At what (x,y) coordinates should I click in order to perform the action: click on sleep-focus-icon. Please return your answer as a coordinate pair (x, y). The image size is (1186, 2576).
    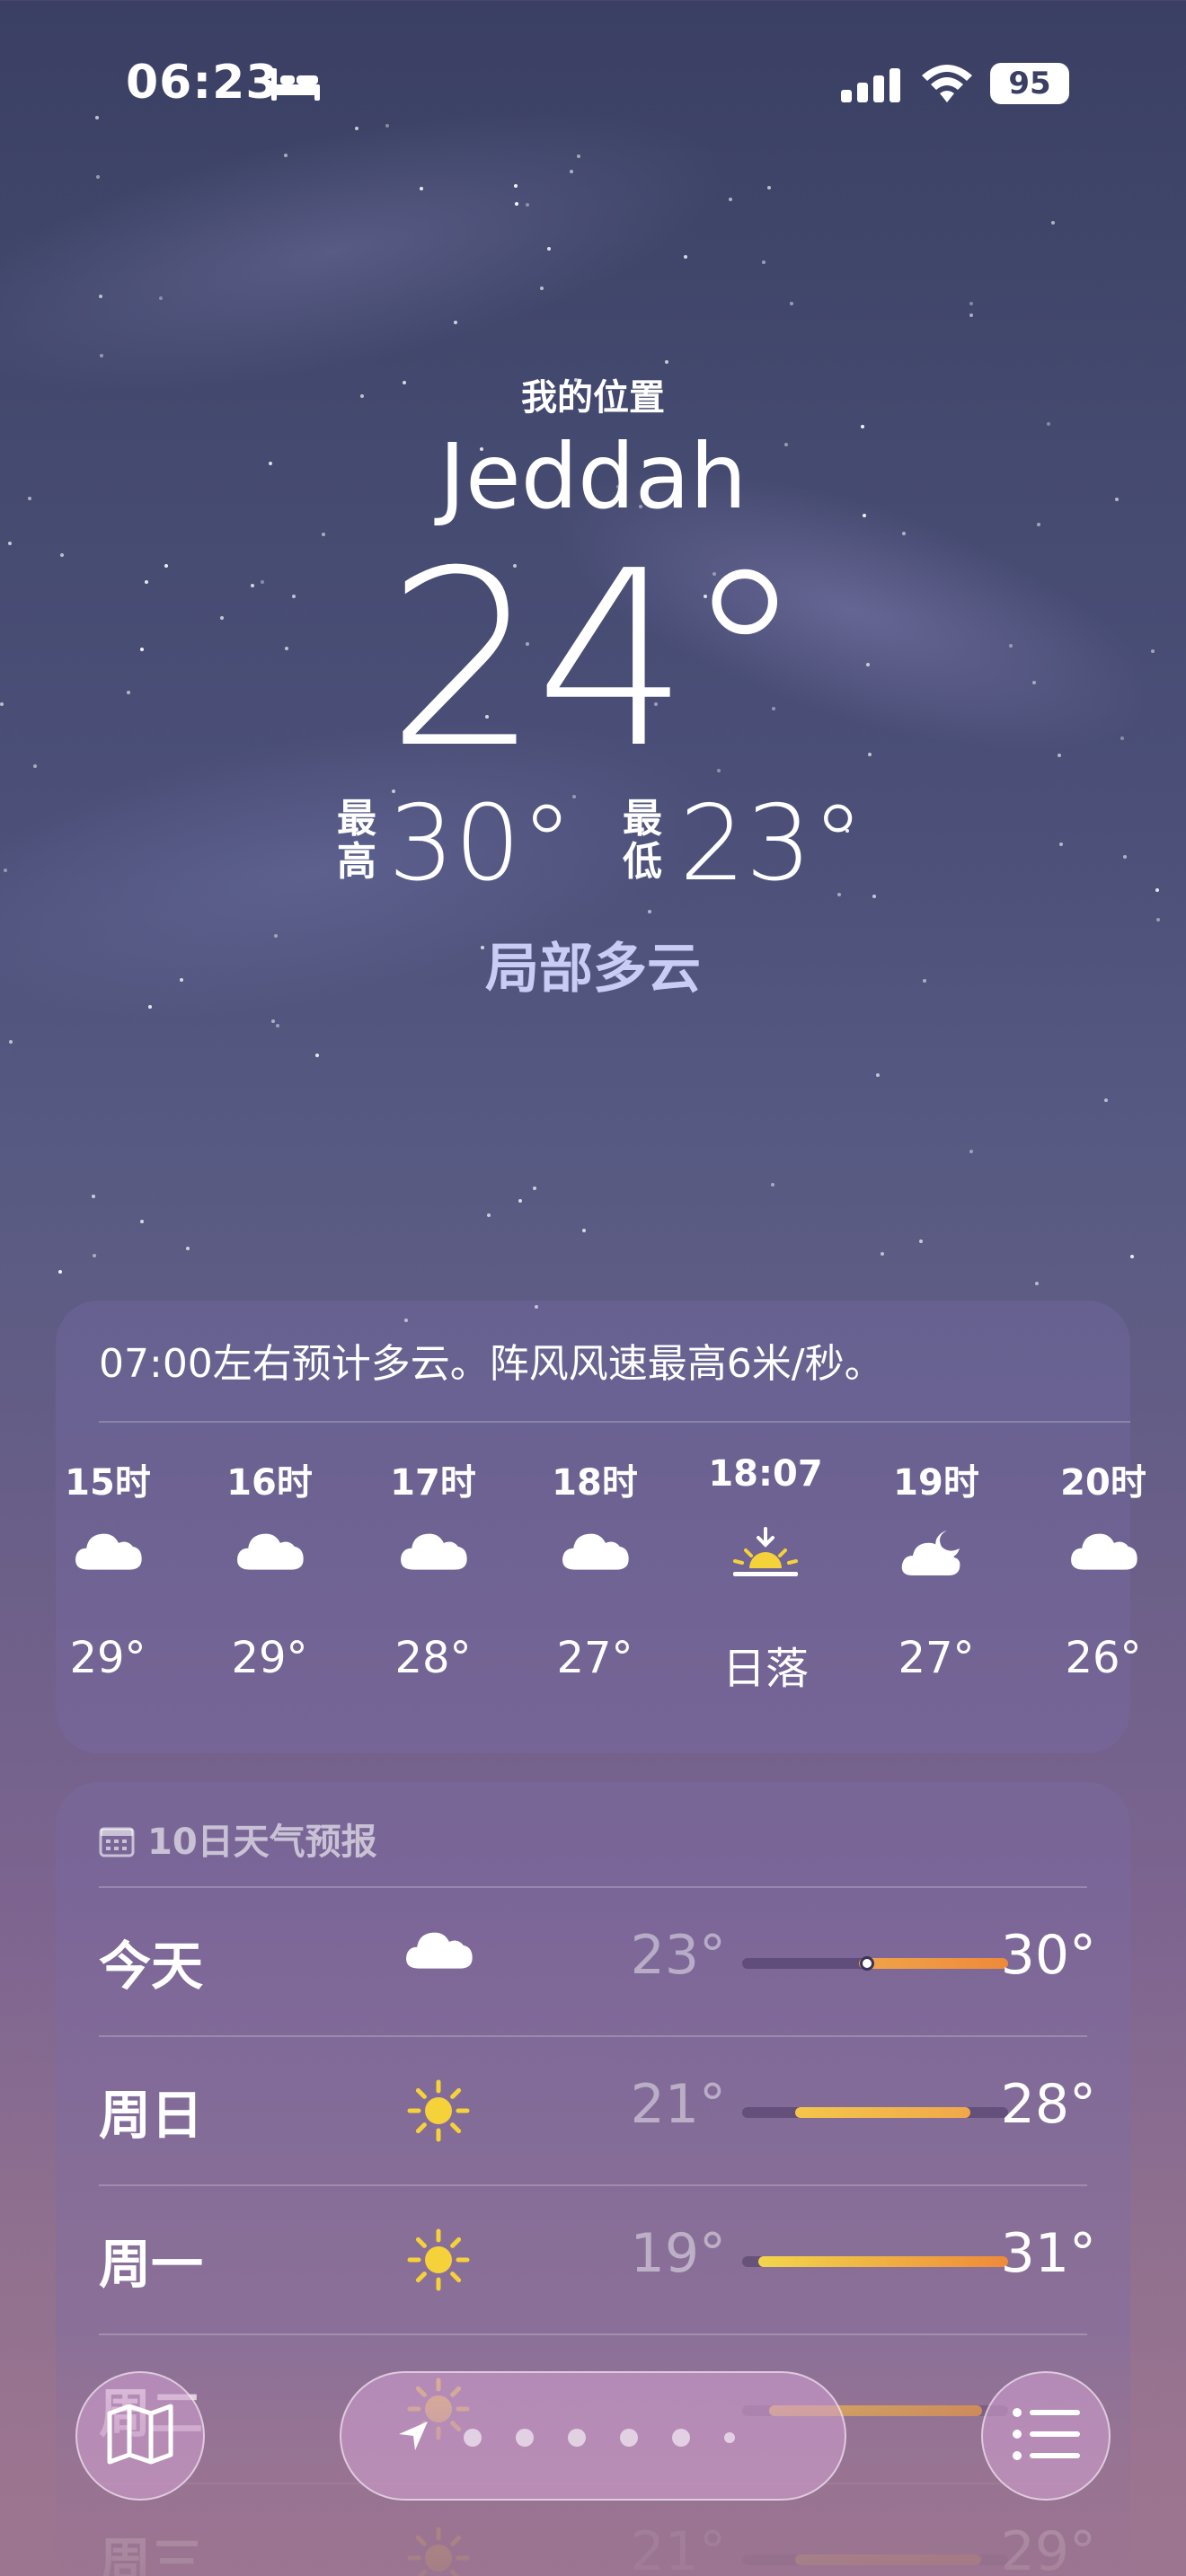
    Looking at the image, I should click on (296, 86).